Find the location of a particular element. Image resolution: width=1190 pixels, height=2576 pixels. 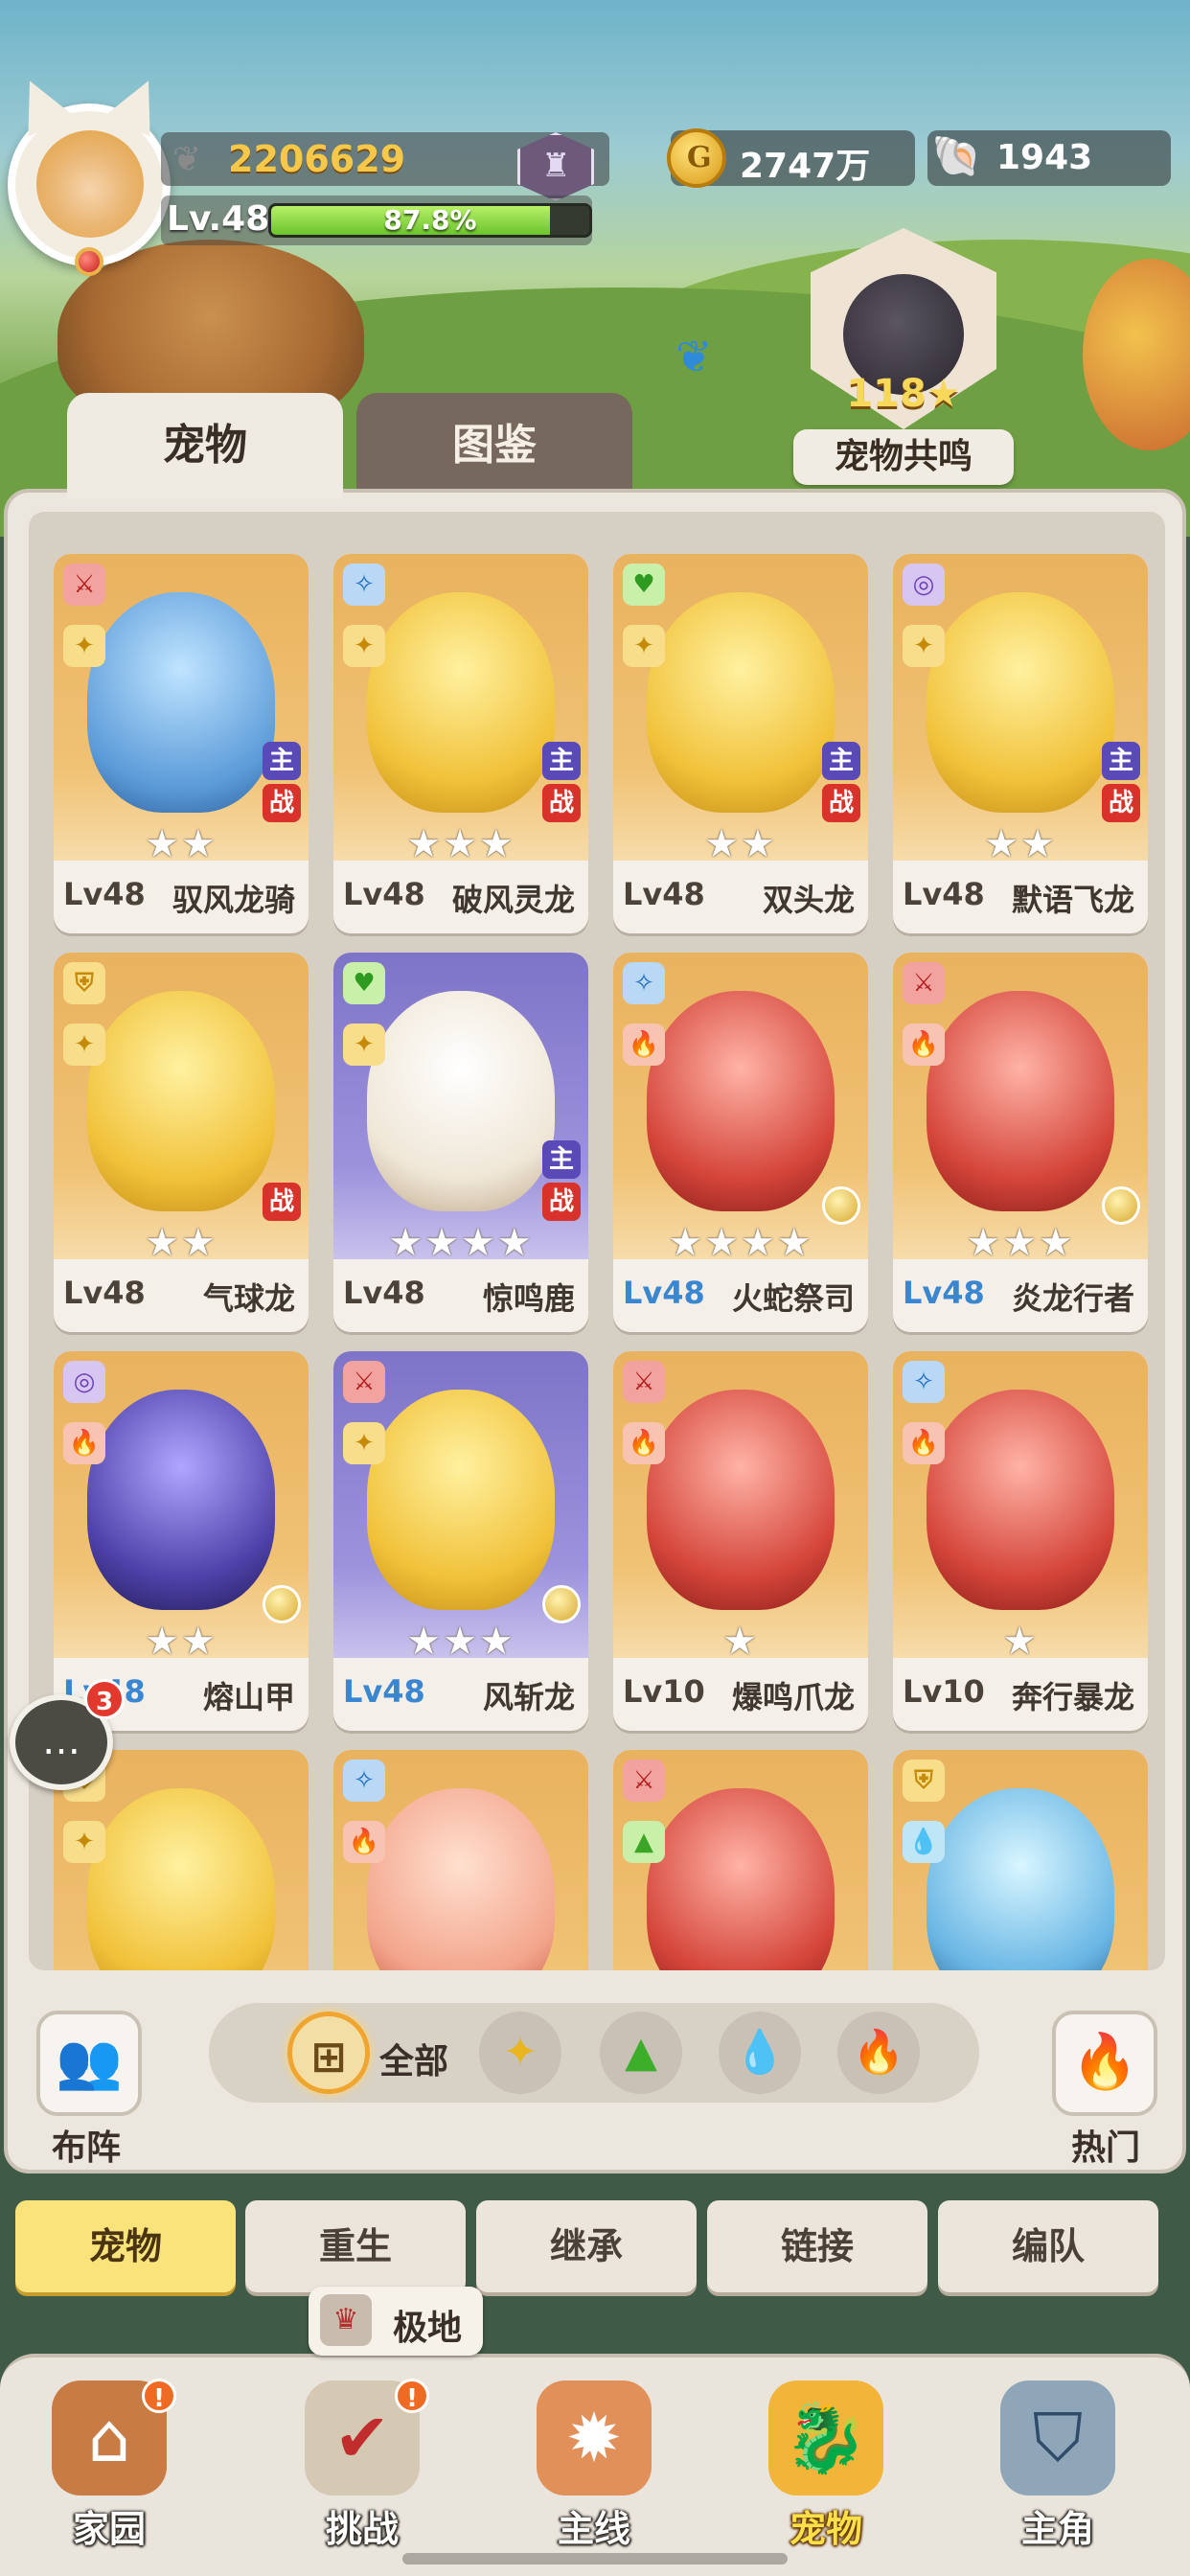

filter-all-label: 全部 is located at coordinates (414, 2062).